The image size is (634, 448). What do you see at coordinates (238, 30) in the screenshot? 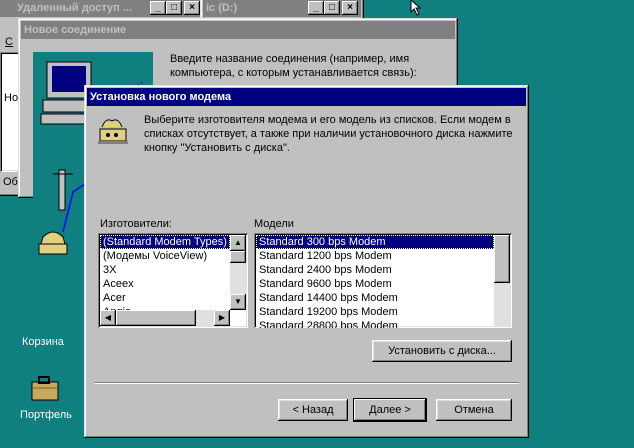
I see `new-connection-titlebar: Новое соединение` at bounding box center [238, 30].